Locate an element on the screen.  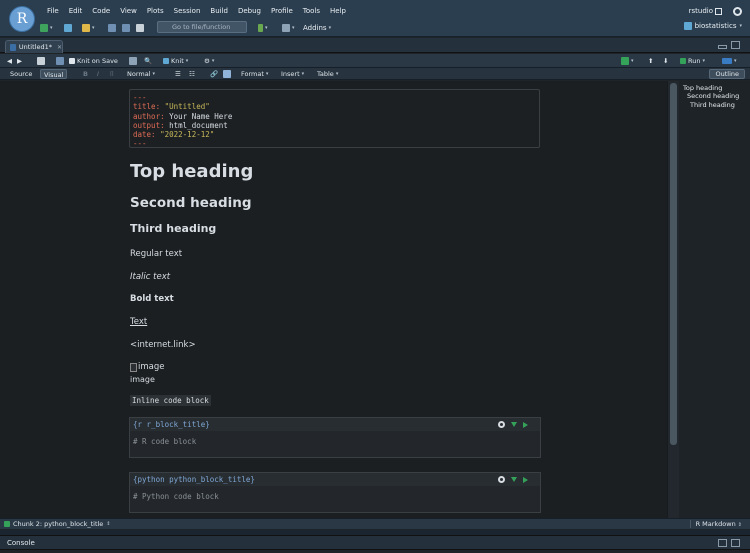
spellcheck-button is located at coordinates (133, 61).